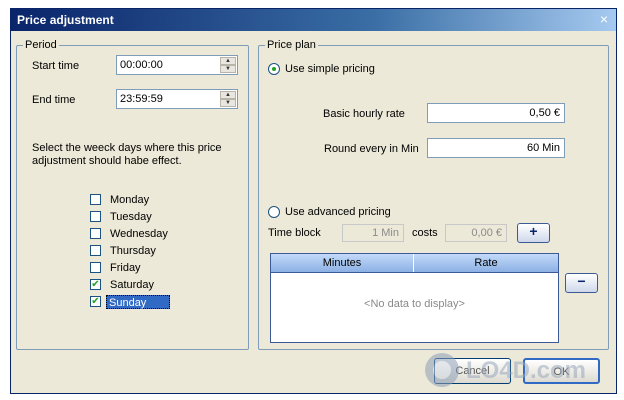 Image resolution: width=624 pixels, height=400 pixels. What do you see at coordinates (228, 69) in the screenshot?
I see `start-time-down-icon: ▼` at bounding box center [228, 69].